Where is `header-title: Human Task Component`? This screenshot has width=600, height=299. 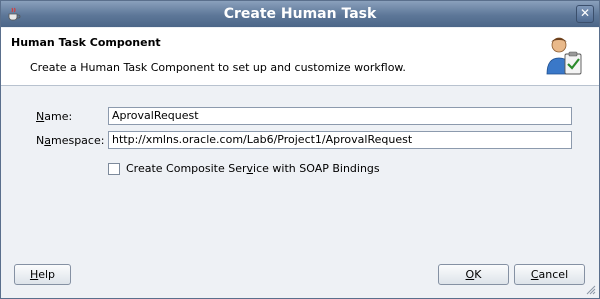
header-title: Human Task Component is located at coordinates (86, 42).